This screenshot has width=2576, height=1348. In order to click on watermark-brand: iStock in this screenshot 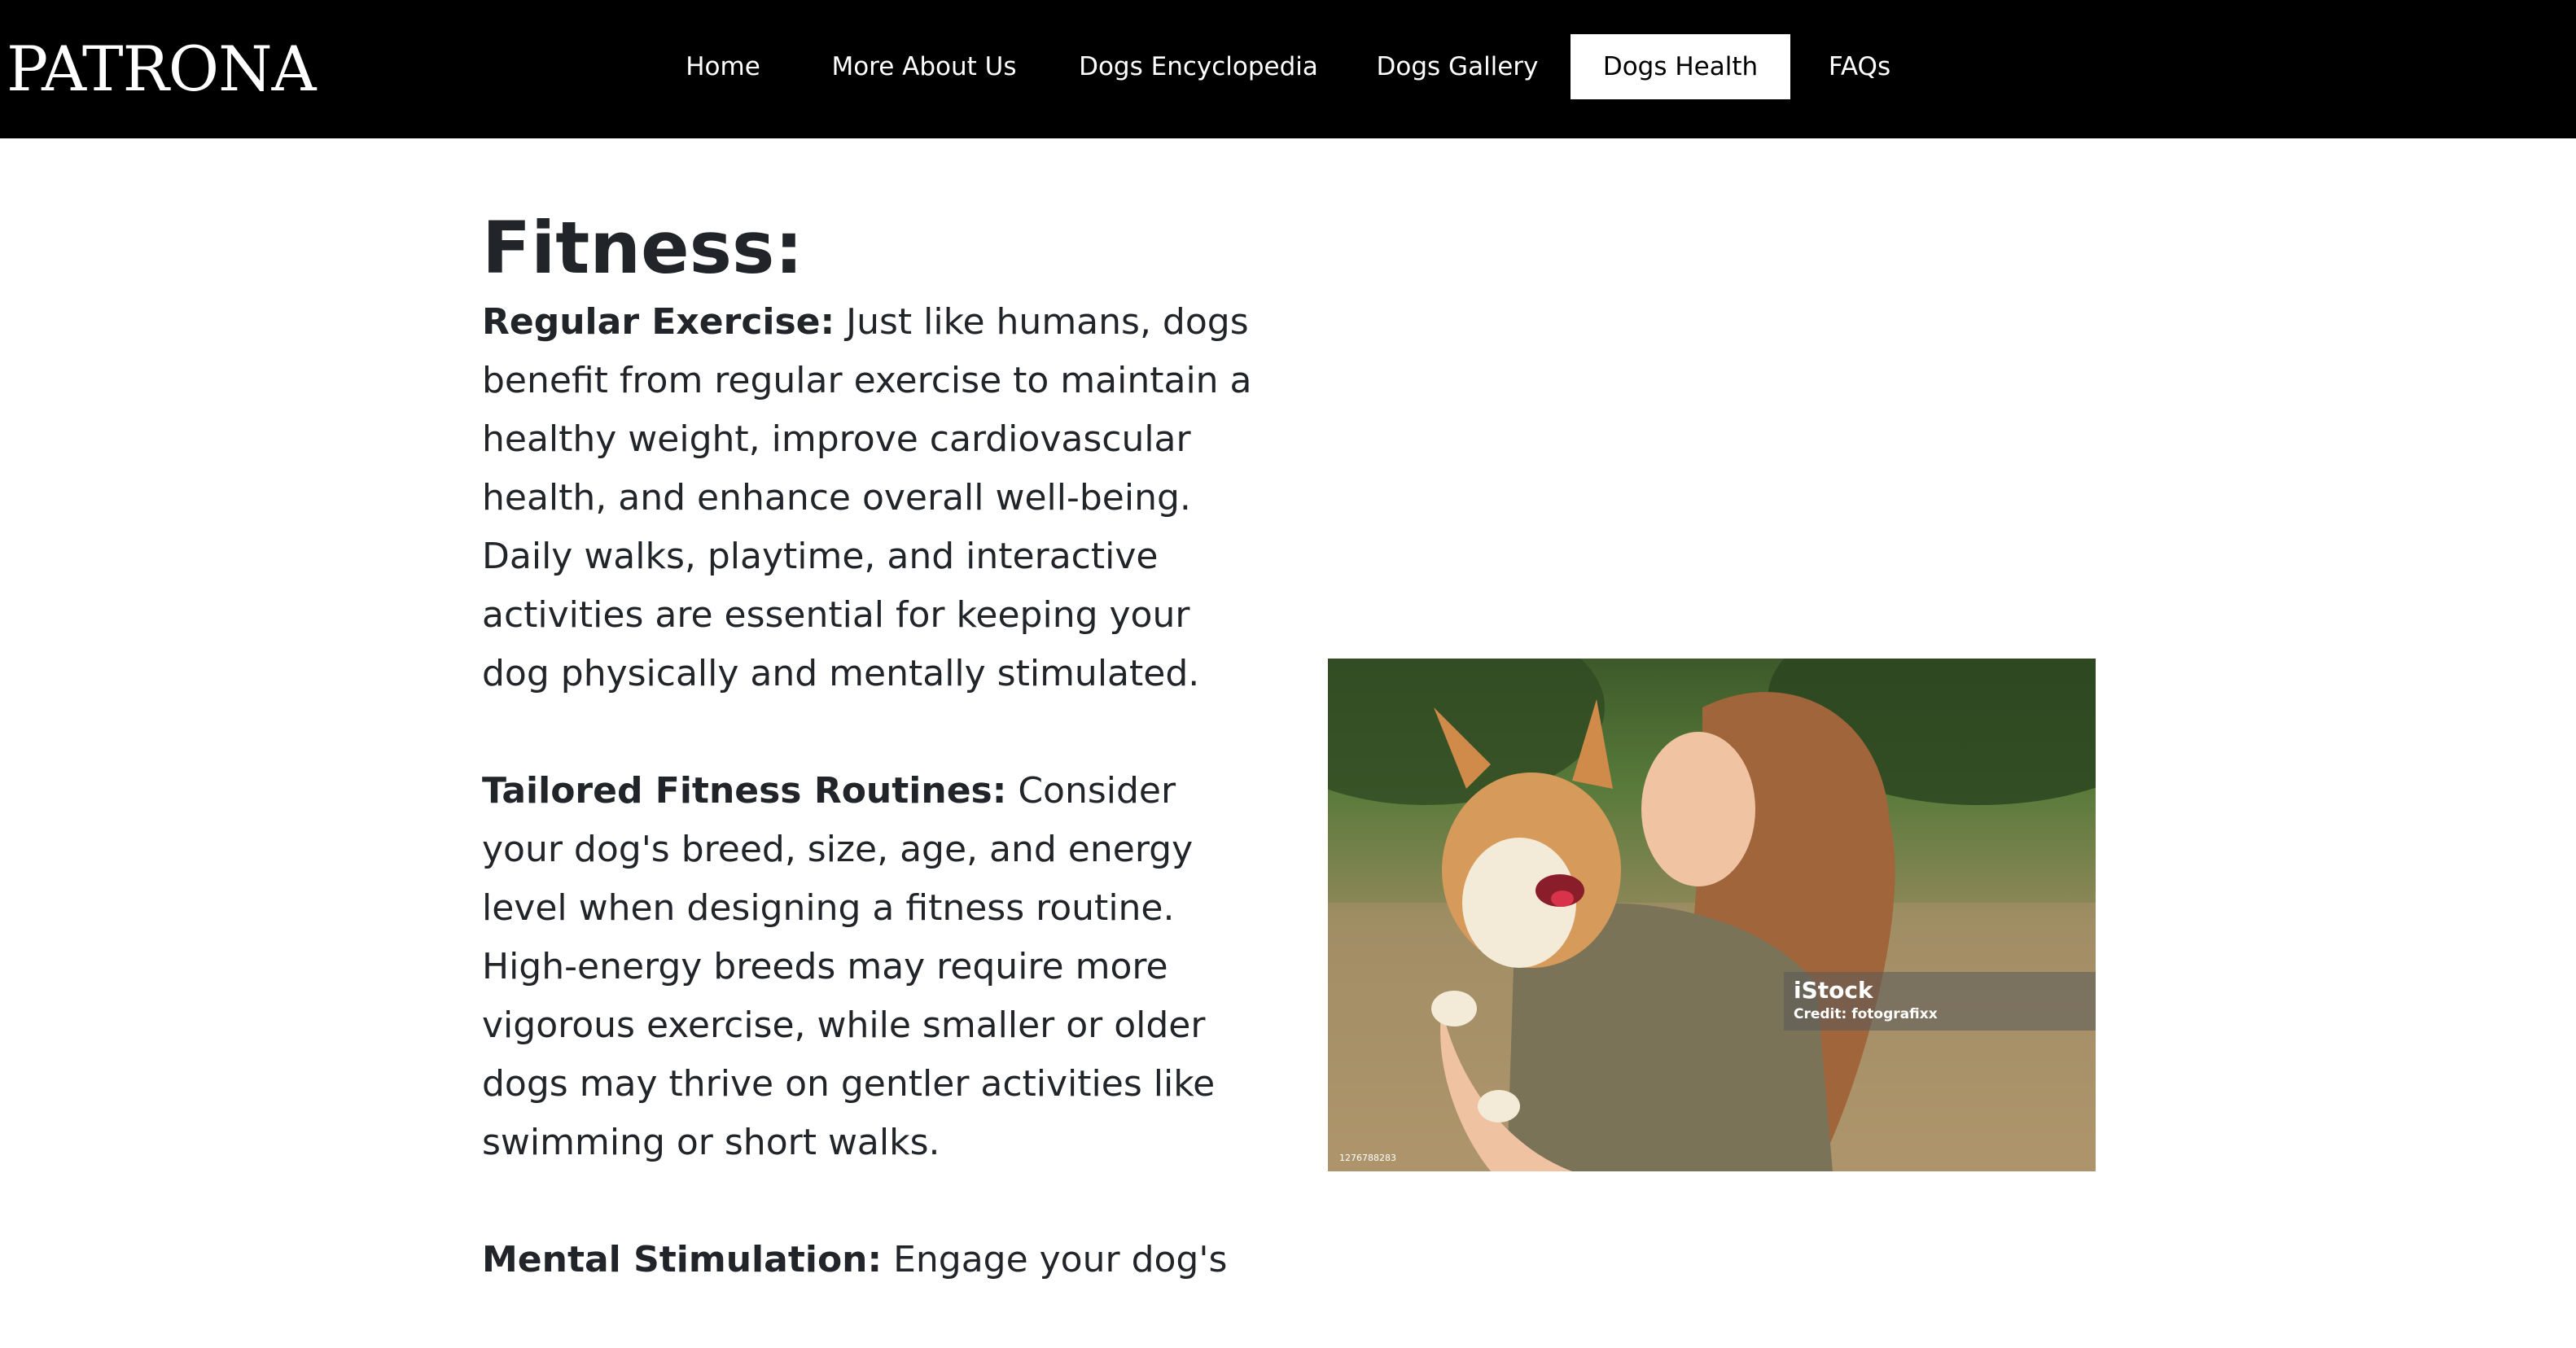, I will do `click(1833, 990)`.